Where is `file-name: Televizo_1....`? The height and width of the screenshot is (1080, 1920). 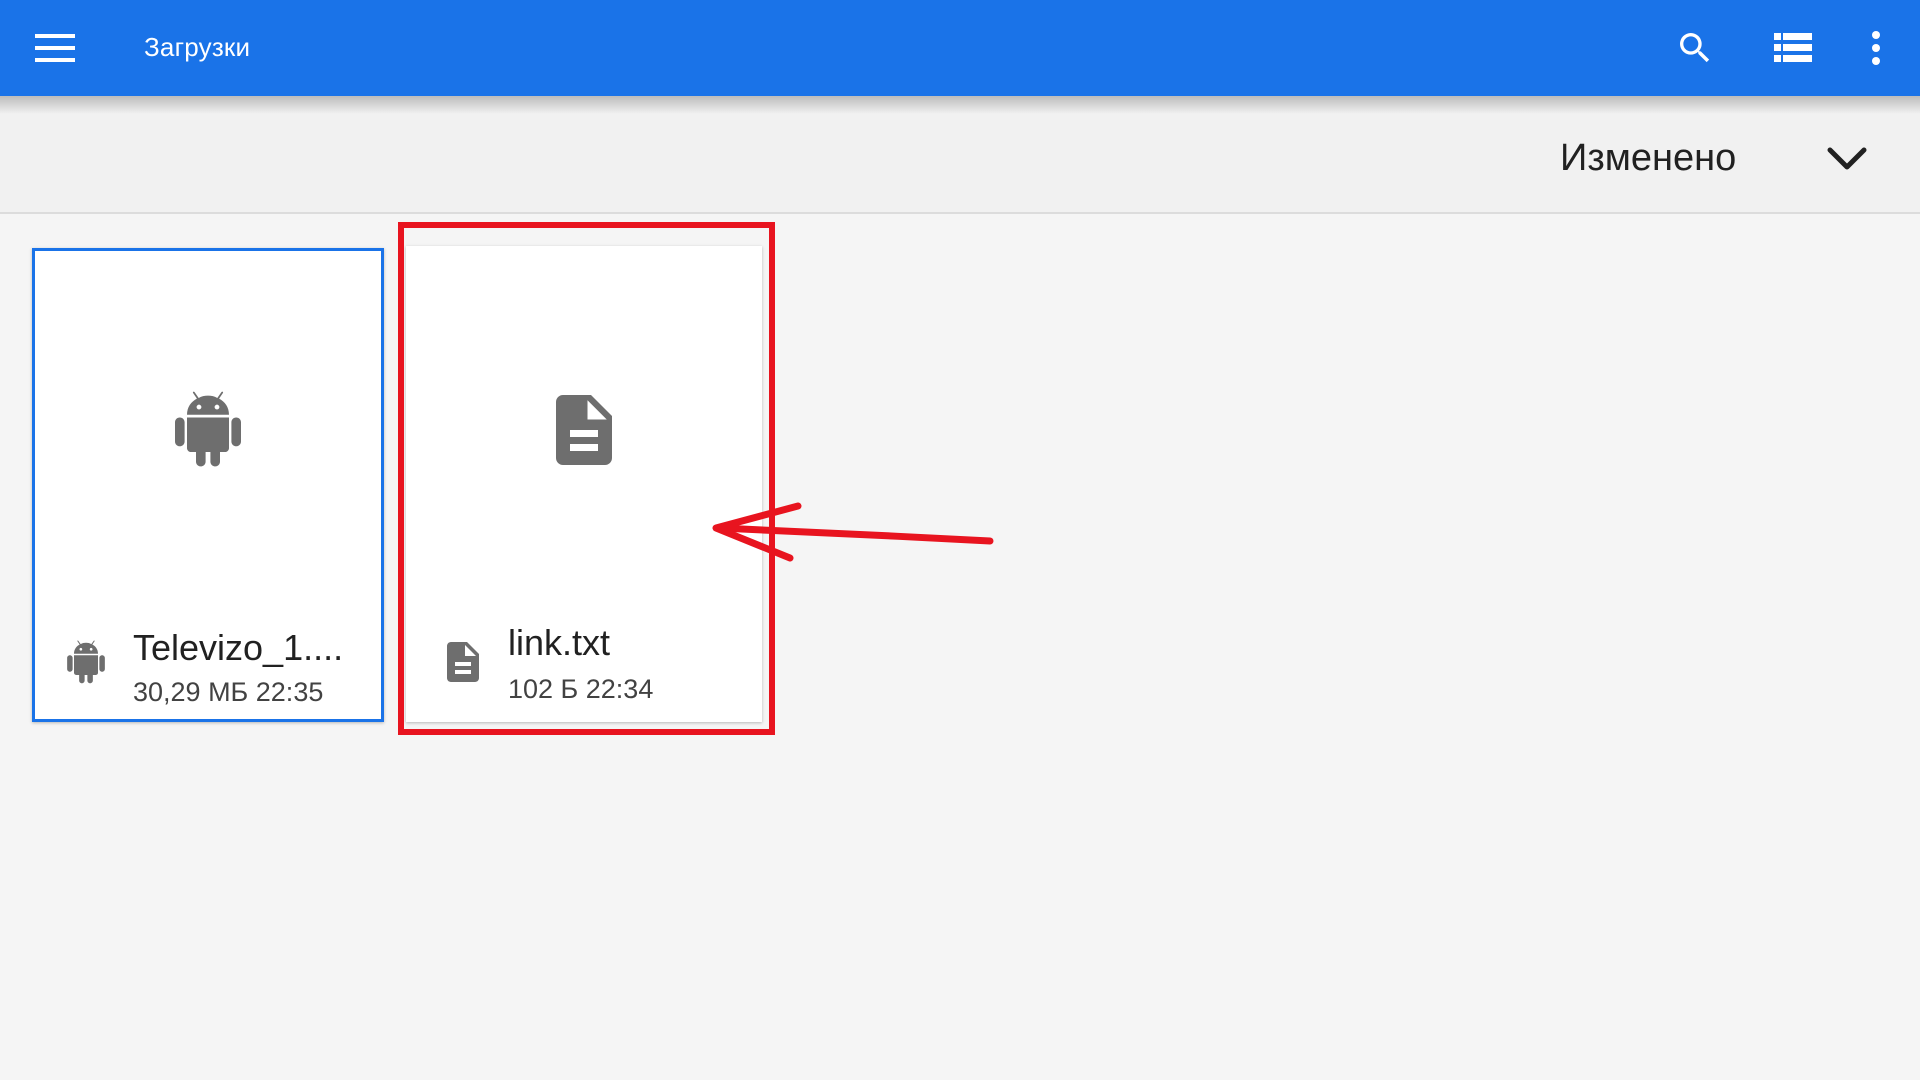
file-name: Televizo_1.... is located at coordinates (238, 647).